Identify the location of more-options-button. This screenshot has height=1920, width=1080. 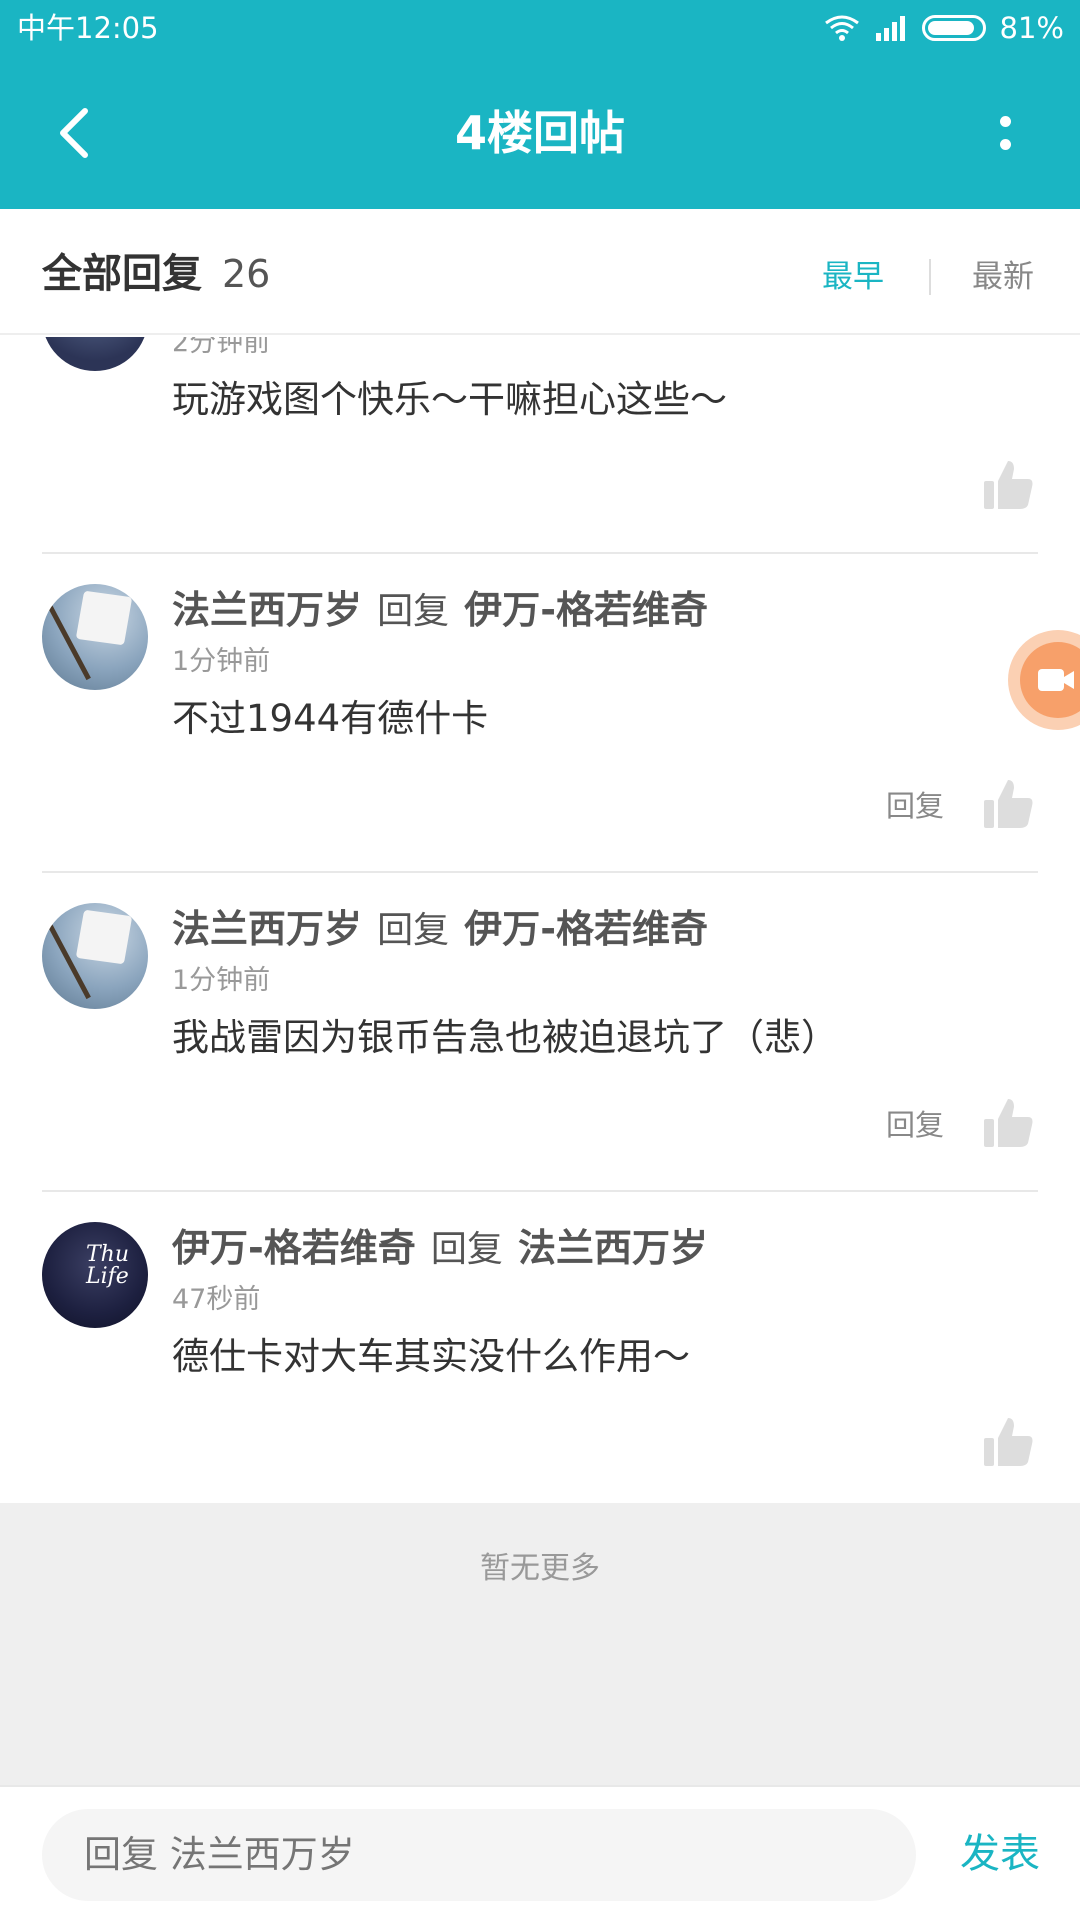
(1005, 133).